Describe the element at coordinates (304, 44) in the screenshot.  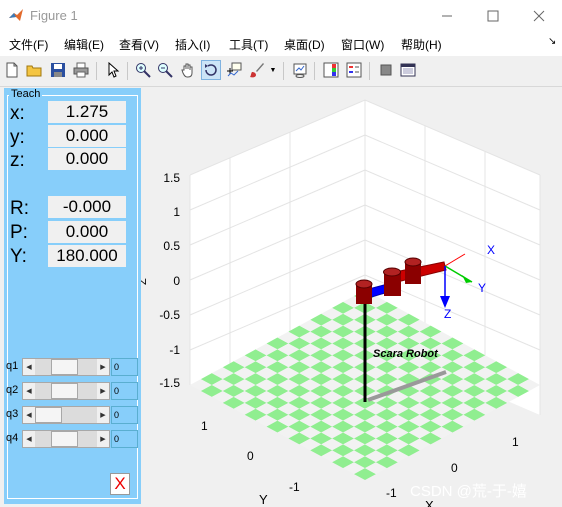
I see `menu-desktop: 桌面(D)` at that location.